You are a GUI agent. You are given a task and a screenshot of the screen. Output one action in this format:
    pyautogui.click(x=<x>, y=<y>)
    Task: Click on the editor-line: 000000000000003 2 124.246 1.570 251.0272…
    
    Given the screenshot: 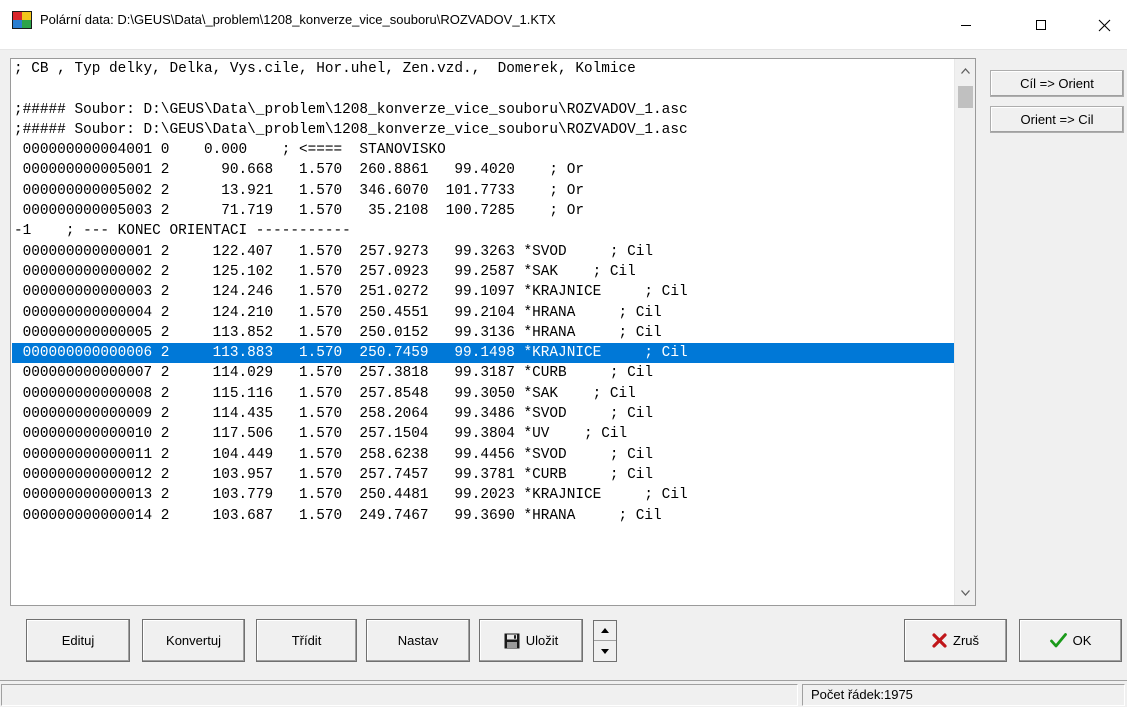 What is the action you would take?
    pyautogui.click(x=483, y=292)
    